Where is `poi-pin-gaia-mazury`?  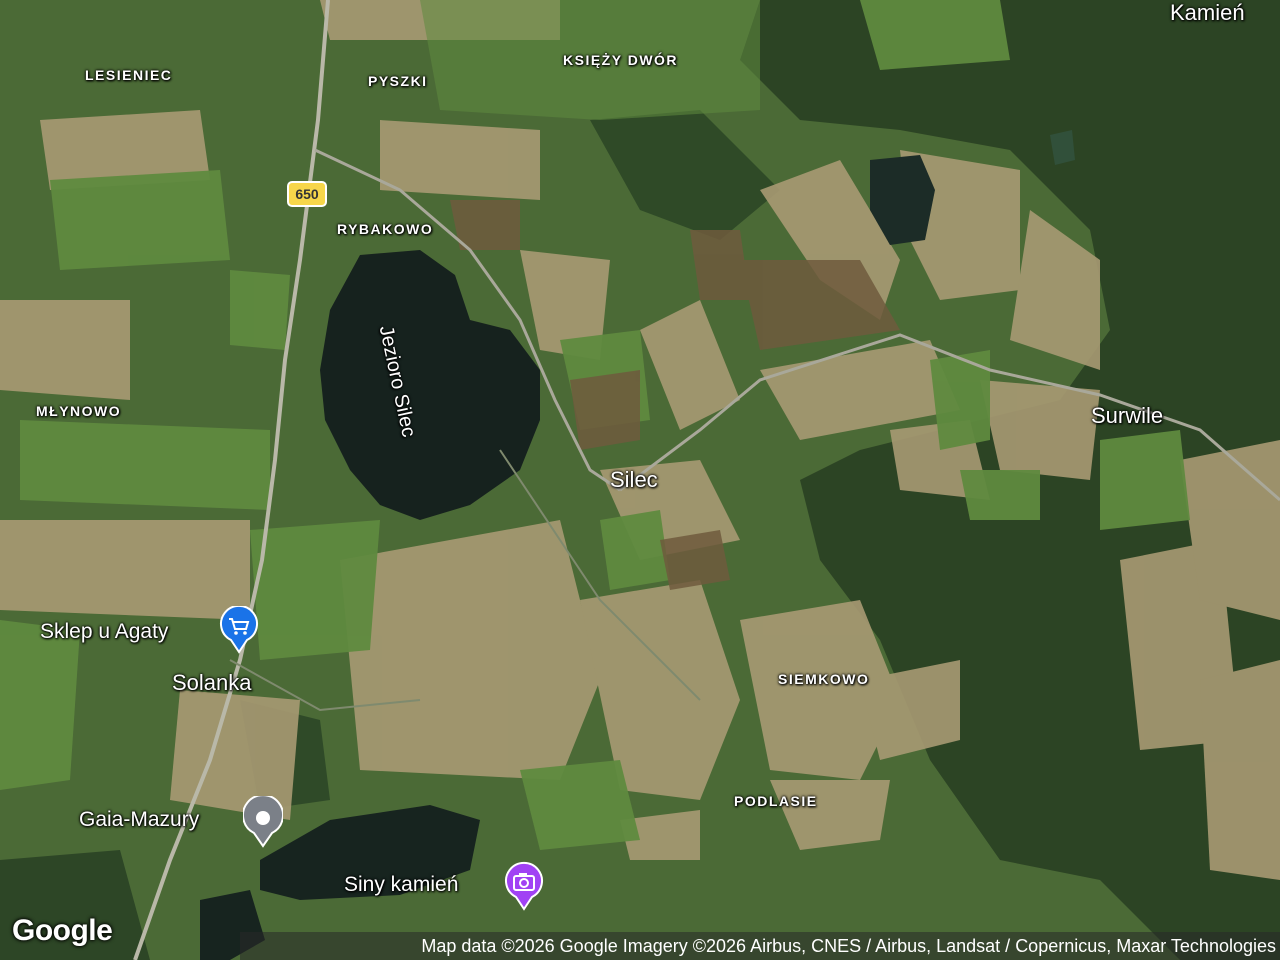
poi-pin-gaia-mazury is located at coordinates (263, 821).